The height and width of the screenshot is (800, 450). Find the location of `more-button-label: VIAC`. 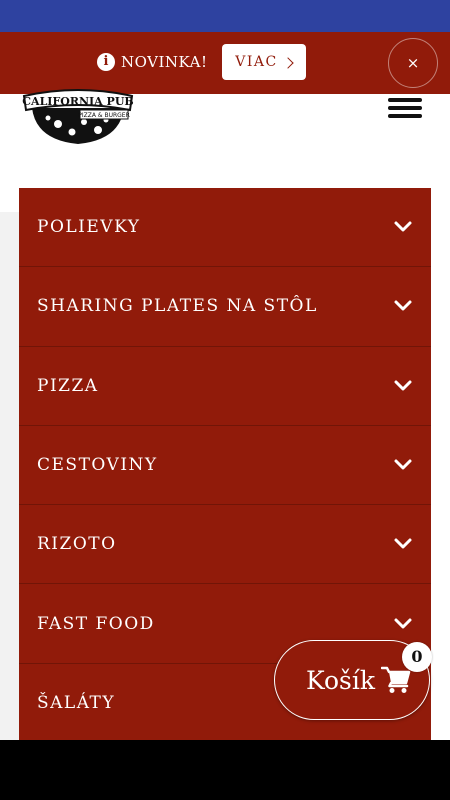

more-button-label: VIAC is located at coordinates (256, 62).